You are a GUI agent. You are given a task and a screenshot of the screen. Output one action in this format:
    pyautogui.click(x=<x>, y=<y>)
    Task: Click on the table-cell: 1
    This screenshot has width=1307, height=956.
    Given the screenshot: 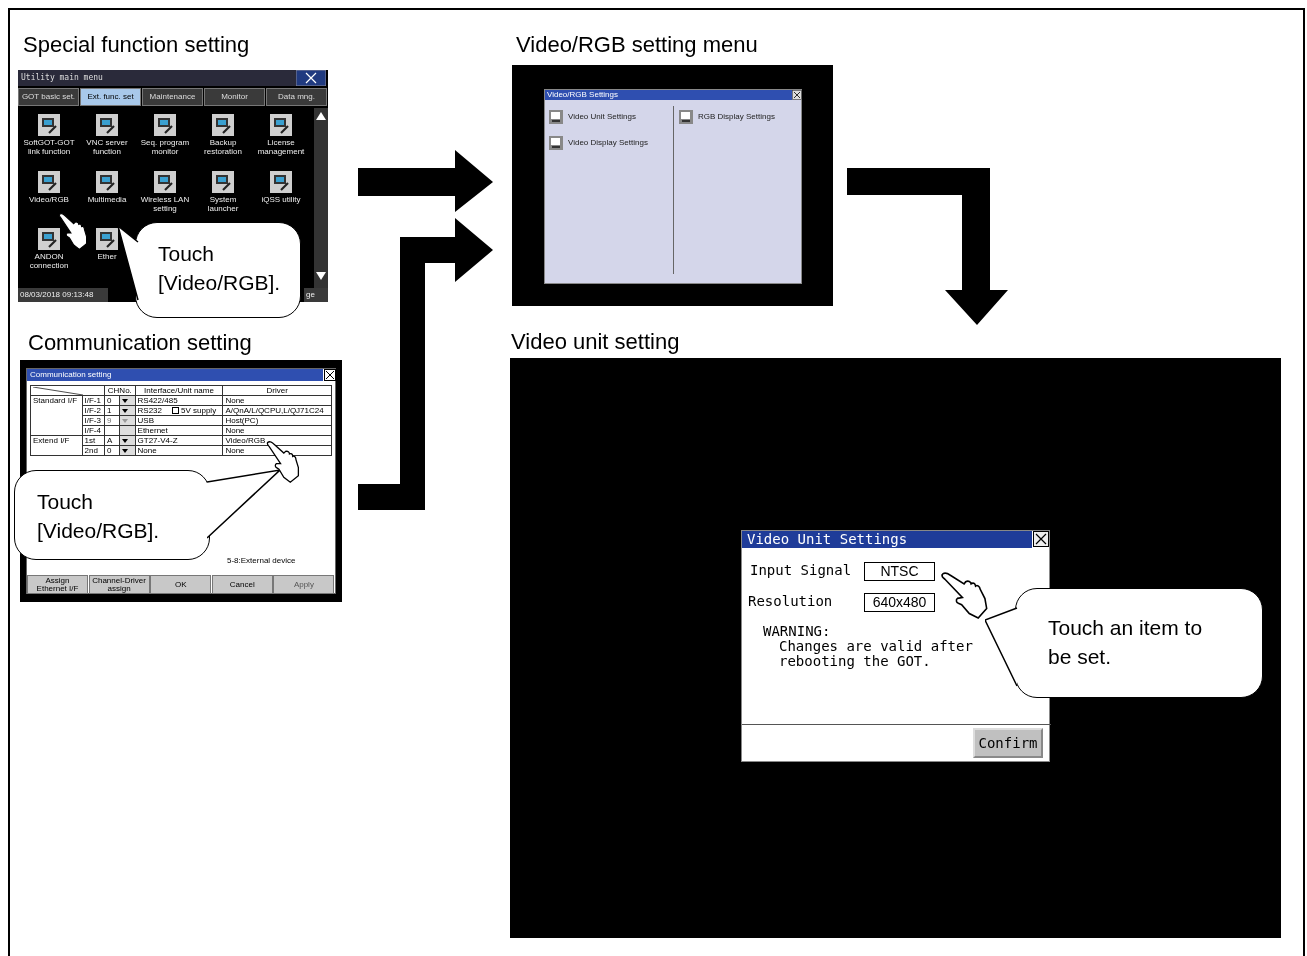 What is the action you would take?
    pyautogui.click(x=109, y=410)
    